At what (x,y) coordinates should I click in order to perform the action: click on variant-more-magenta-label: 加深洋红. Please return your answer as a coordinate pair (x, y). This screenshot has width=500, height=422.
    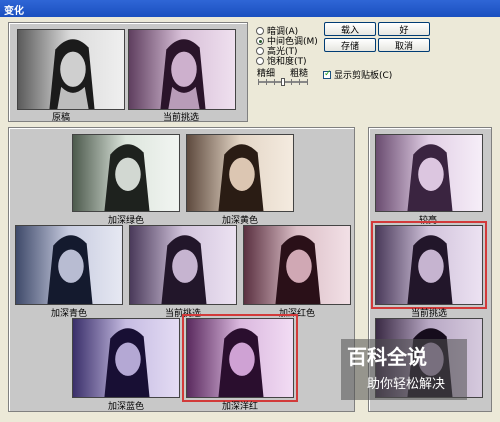
    Looking at the image, I should click on (240, 407).